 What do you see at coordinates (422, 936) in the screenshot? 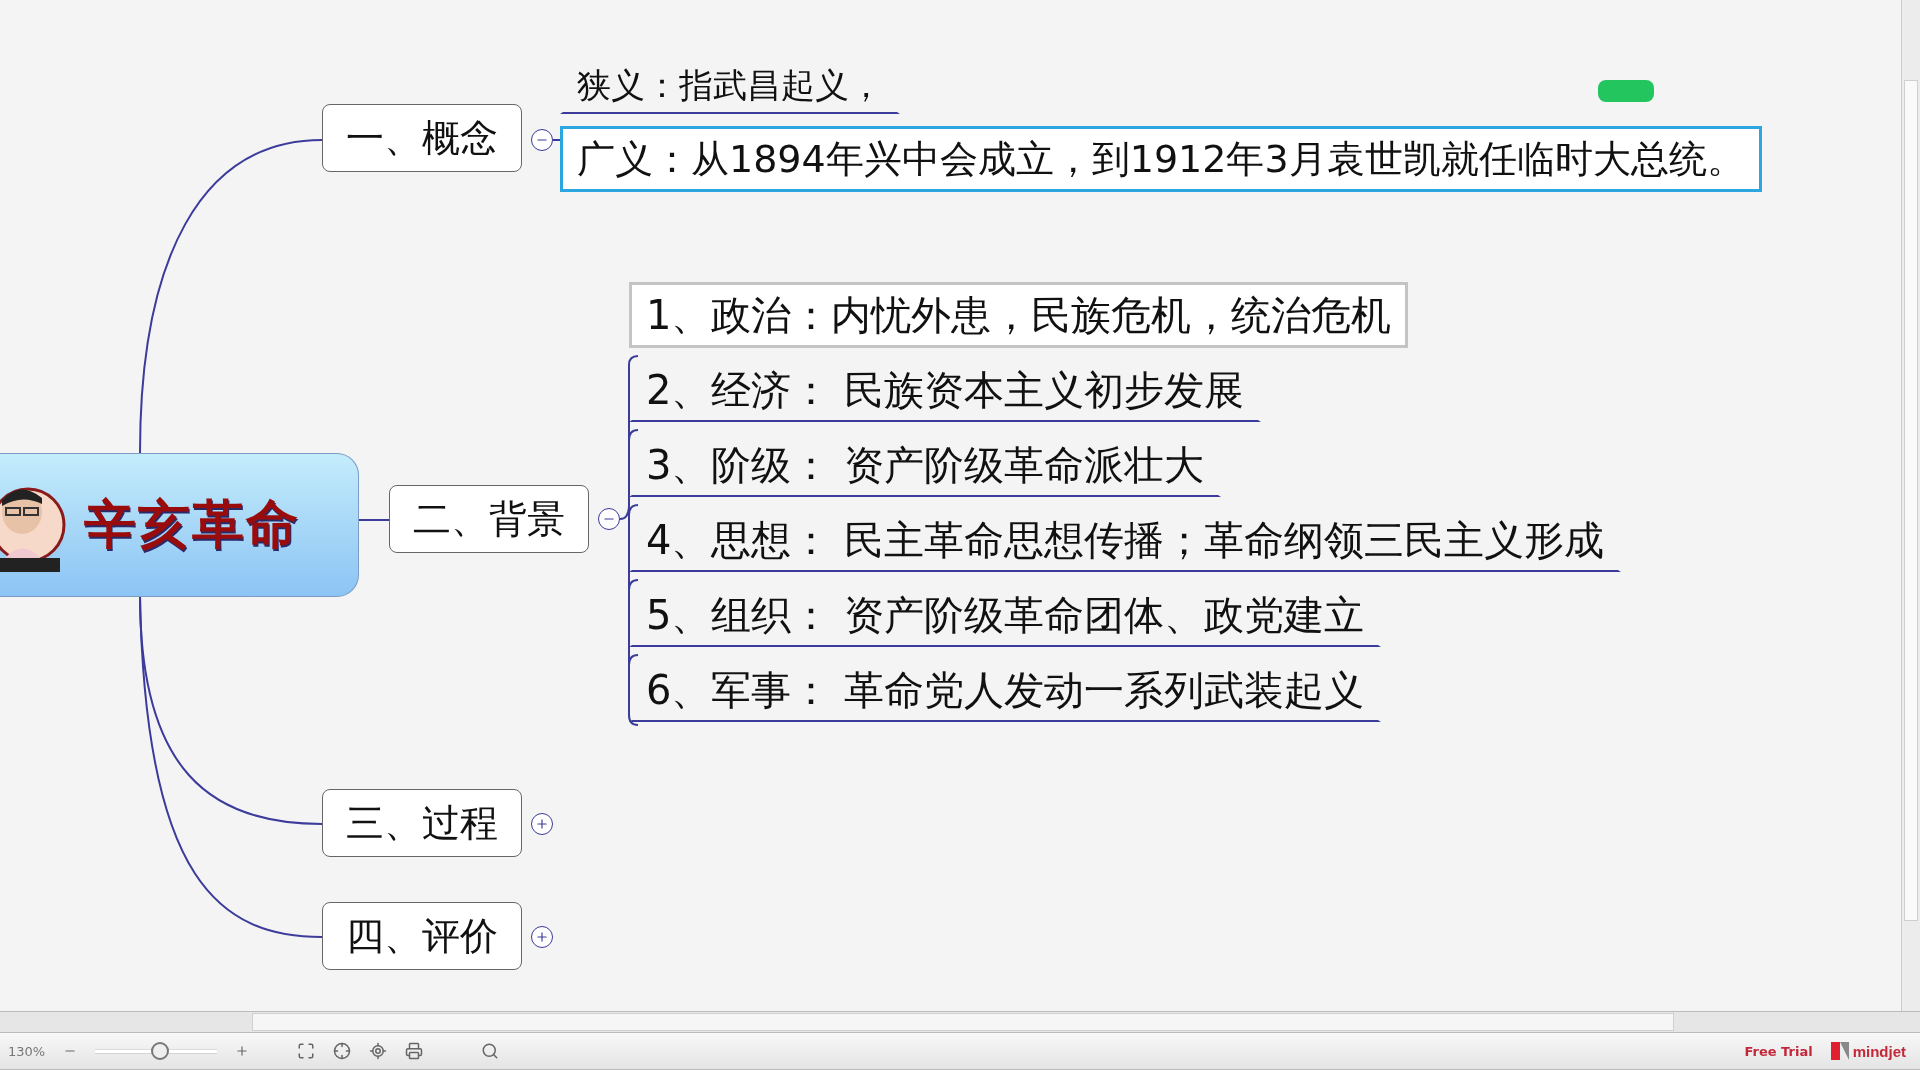
I see `branch-topic: 四、评价` at bounding box center [422, 936].